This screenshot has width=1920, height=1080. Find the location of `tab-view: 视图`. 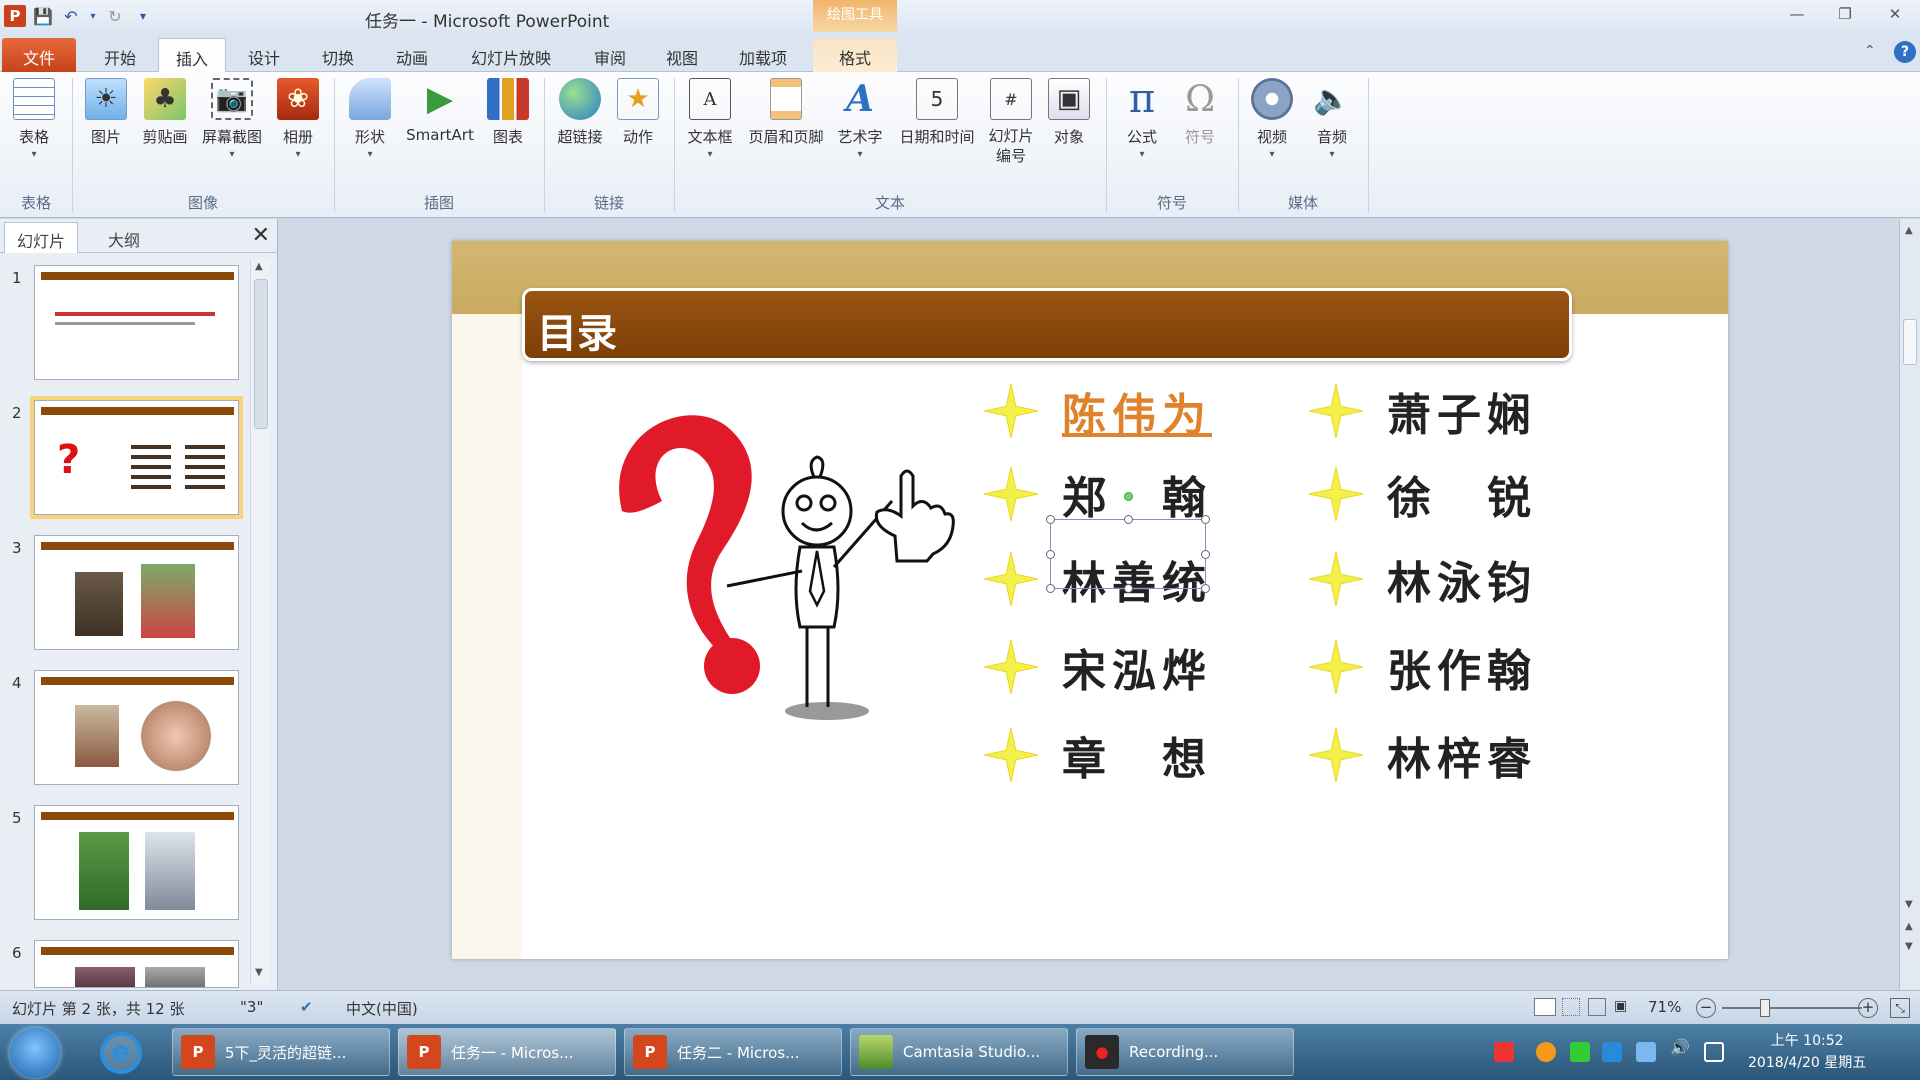

tab-view: 视图 is located at coordinates (682, 55).